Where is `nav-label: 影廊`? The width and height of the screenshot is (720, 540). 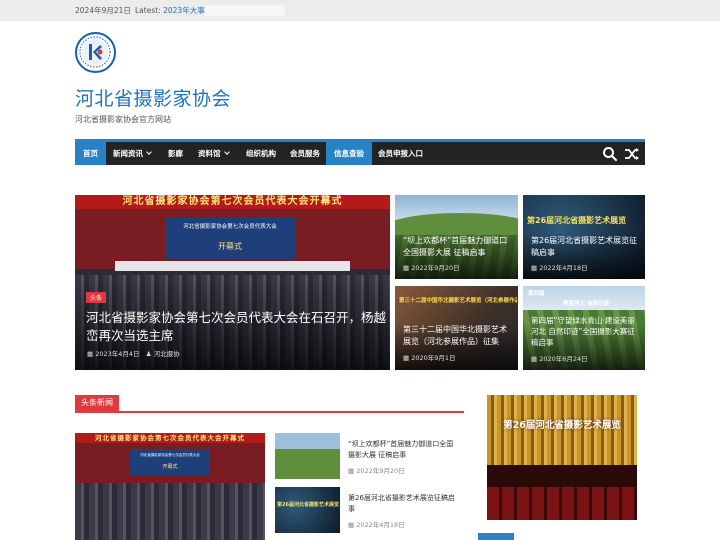 nav-label: 影廊 is located at coordinates (175, 153).